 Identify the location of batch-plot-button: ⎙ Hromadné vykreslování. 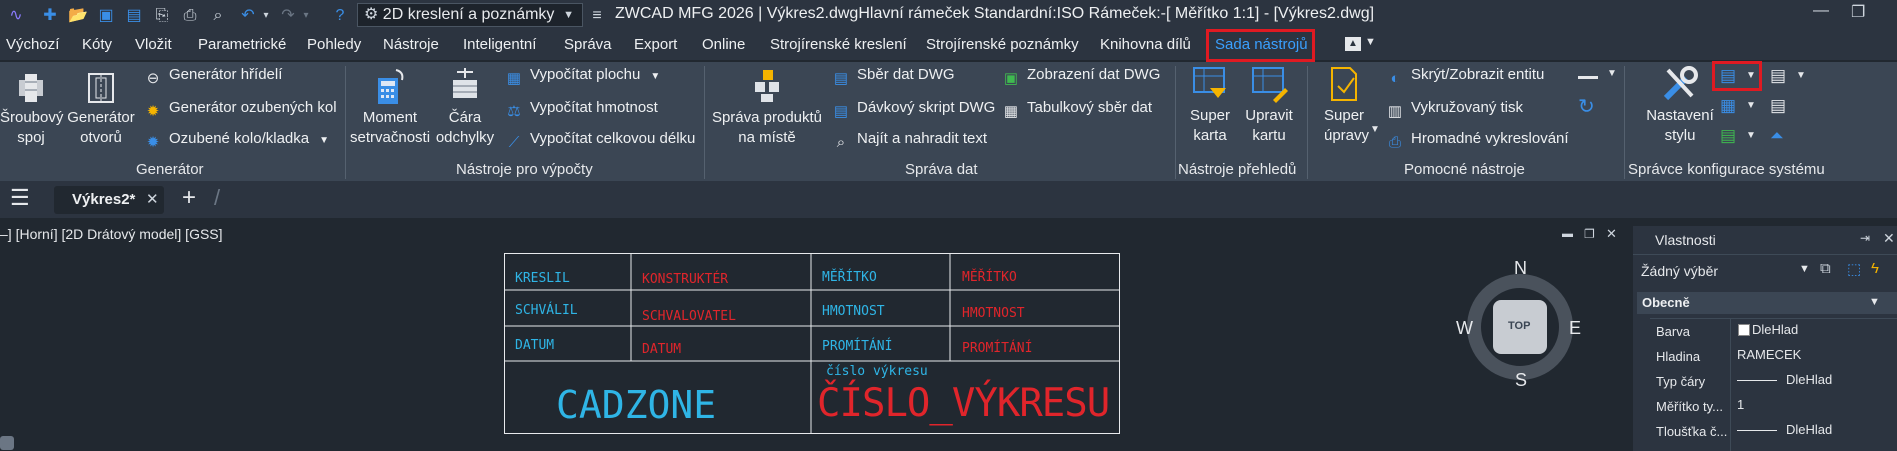
(1477, 139).